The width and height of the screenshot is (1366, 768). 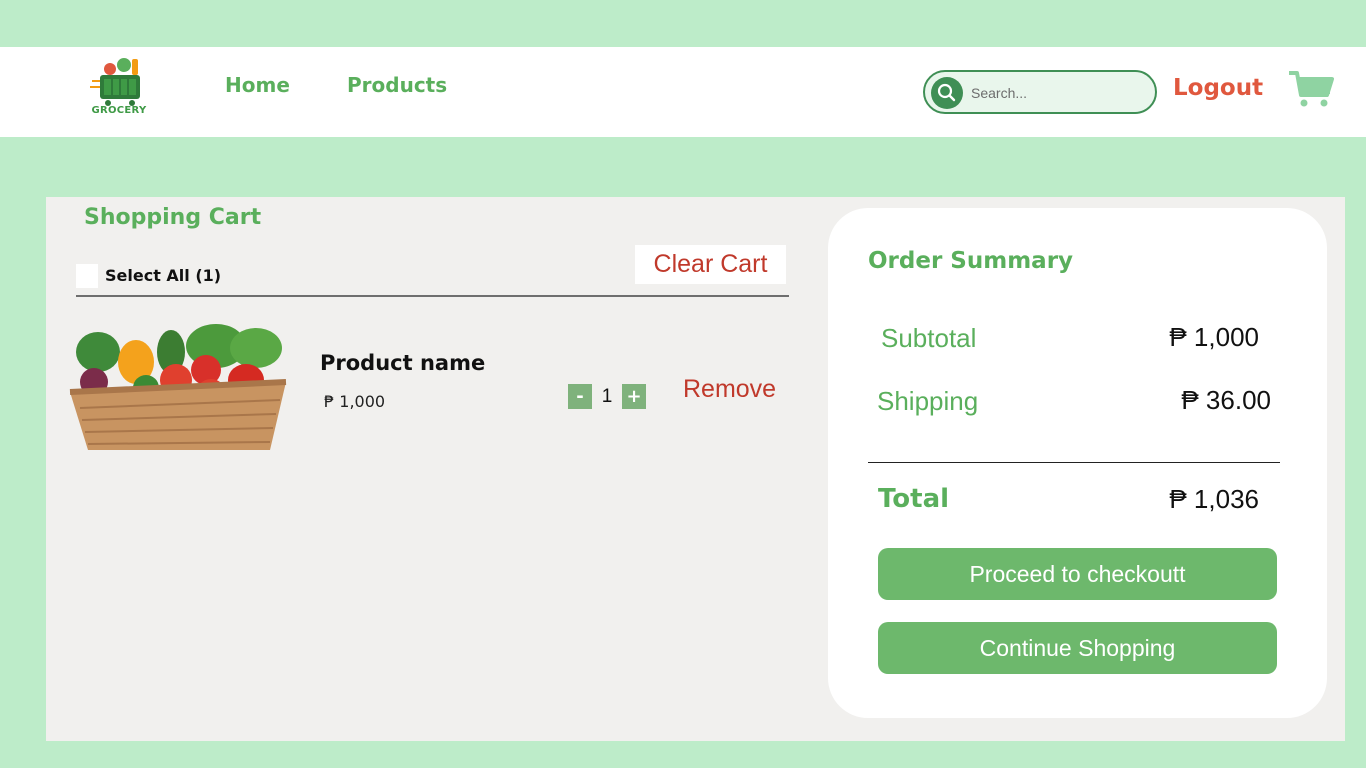 What do you see at coordinates (397, 85) in the screenshot?
I see `nav-products-link: Products` at bounding box center [397, 85].